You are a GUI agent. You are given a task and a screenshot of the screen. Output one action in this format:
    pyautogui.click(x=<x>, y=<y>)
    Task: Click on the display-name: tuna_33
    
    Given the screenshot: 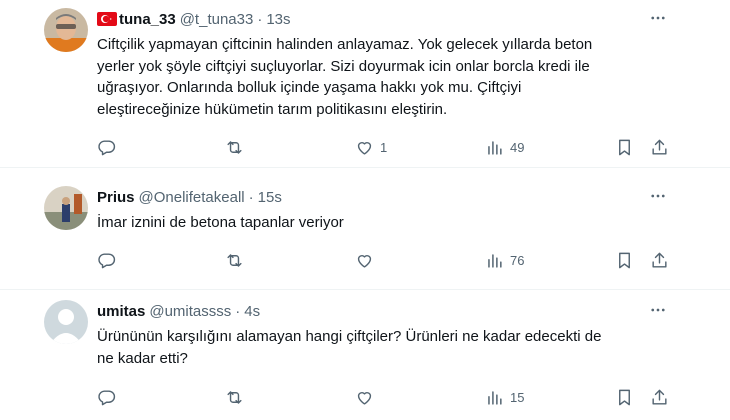 What is the action you would take?
    pyautogui.click(x=147, y=19)
    